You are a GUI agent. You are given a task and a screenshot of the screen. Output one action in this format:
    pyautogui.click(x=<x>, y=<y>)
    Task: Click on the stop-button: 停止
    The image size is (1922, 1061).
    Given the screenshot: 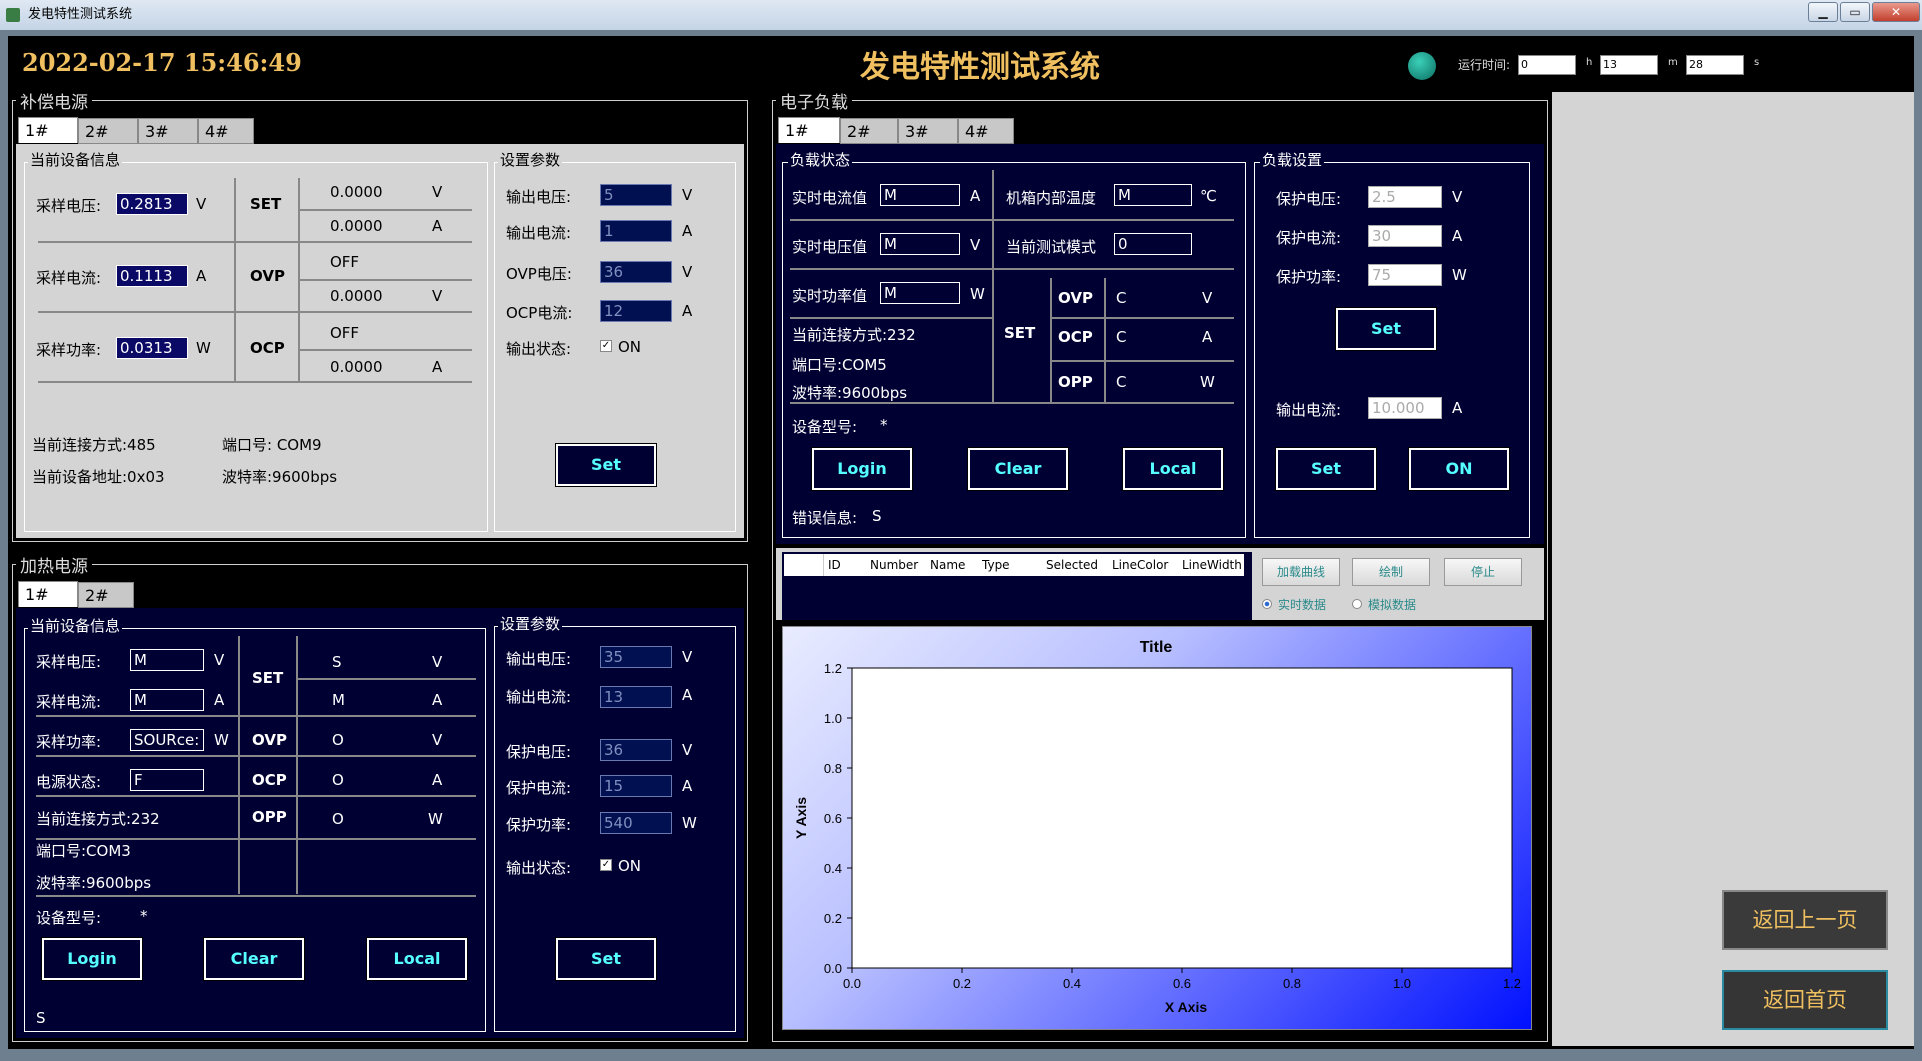 What is the action you would take?
    pyautogui.click(x=1483, y=572)
    